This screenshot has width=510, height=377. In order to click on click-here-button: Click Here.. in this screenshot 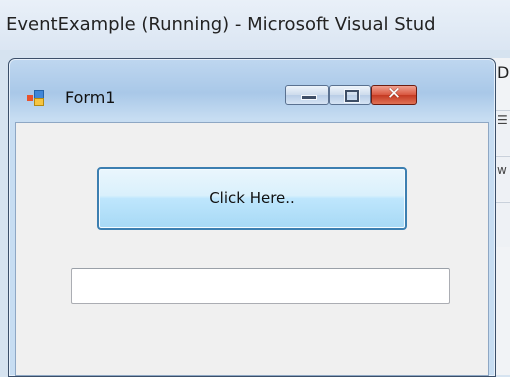, I will do `click(252, 198)`.